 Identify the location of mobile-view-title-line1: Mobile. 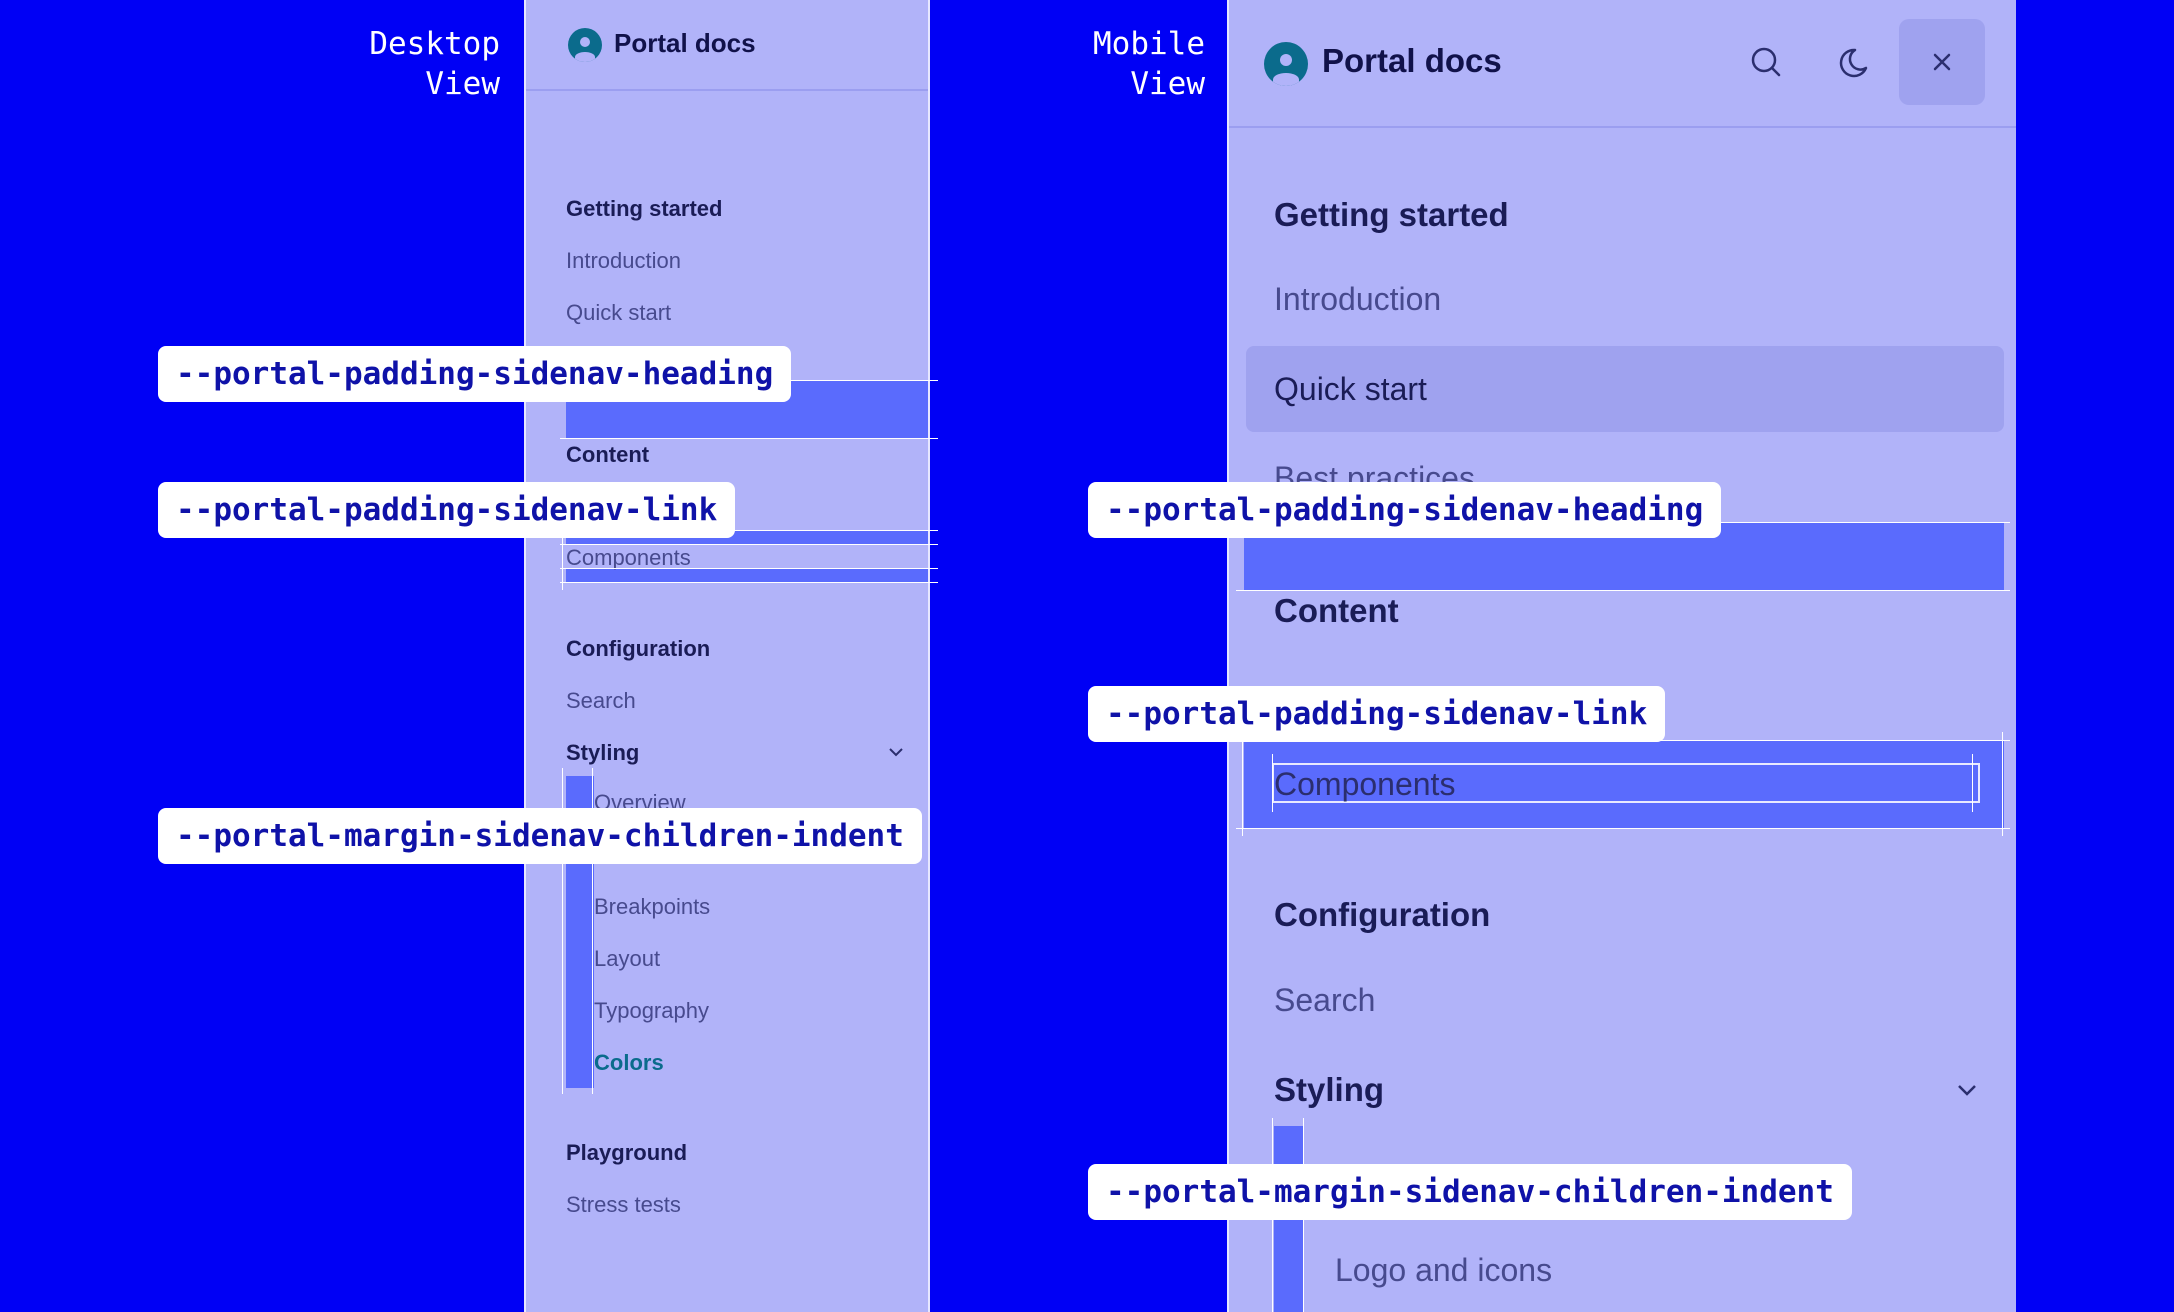
(1149, 44).